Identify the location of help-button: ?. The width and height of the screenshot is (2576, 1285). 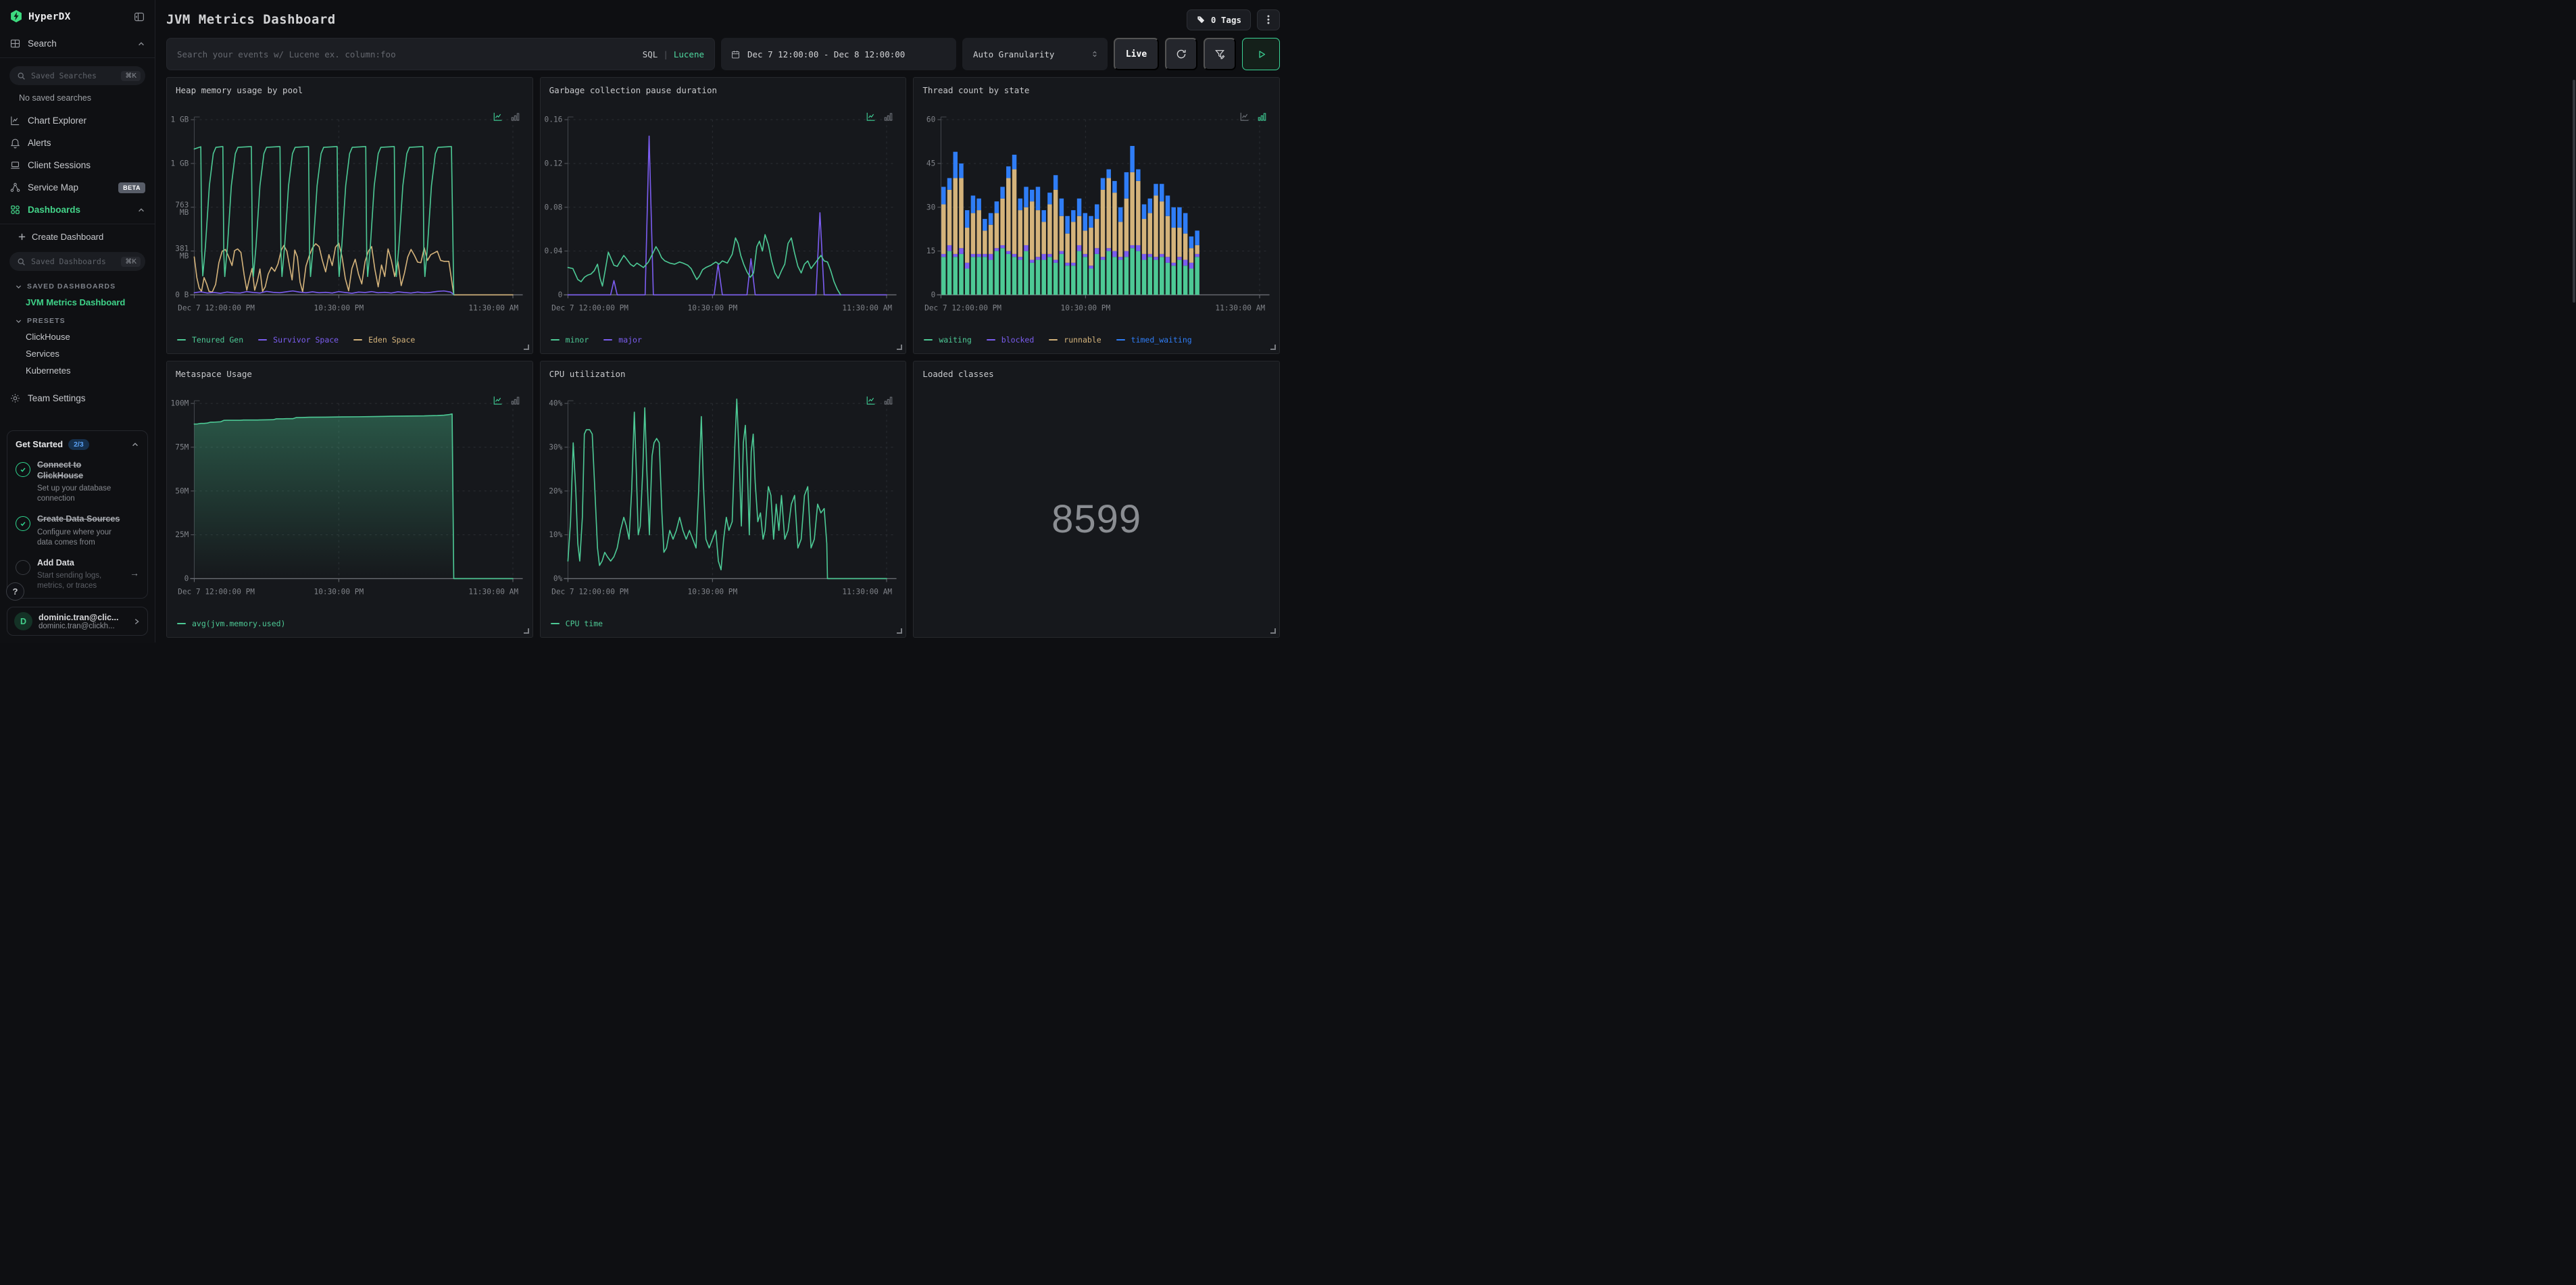
(15, 591).